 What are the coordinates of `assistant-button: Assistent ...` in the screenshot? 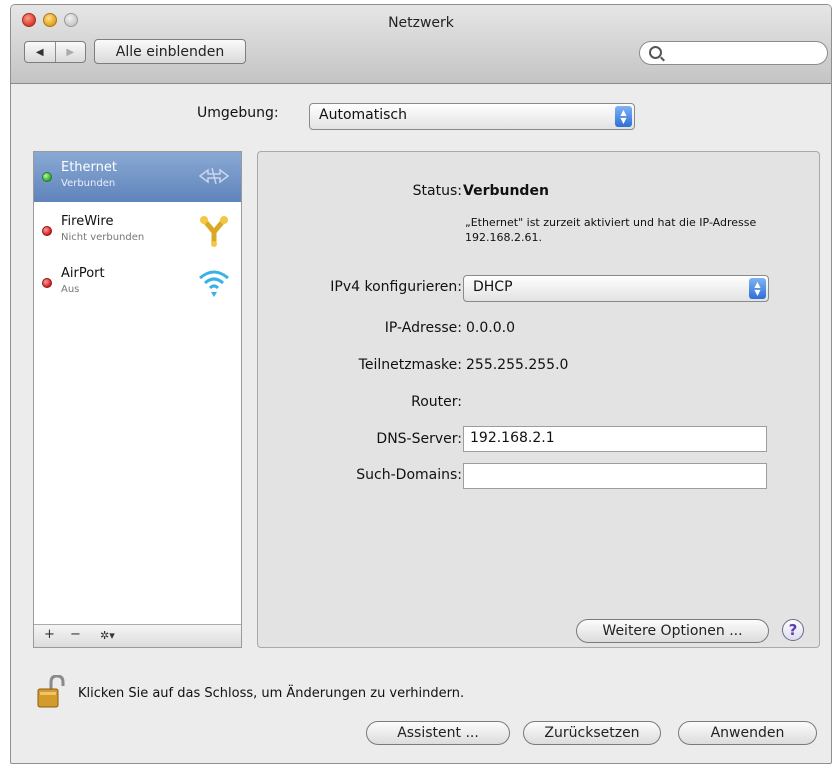 It's located at (438, 733).